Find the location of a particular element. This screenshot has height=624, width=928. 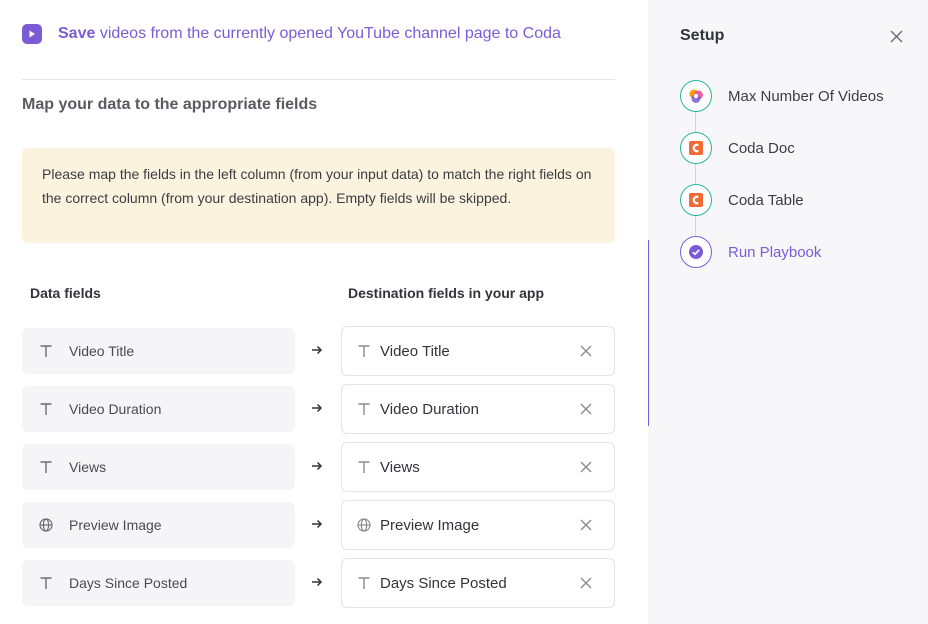

destination-field-label: Preview Image is located at coordinates (430, 525).